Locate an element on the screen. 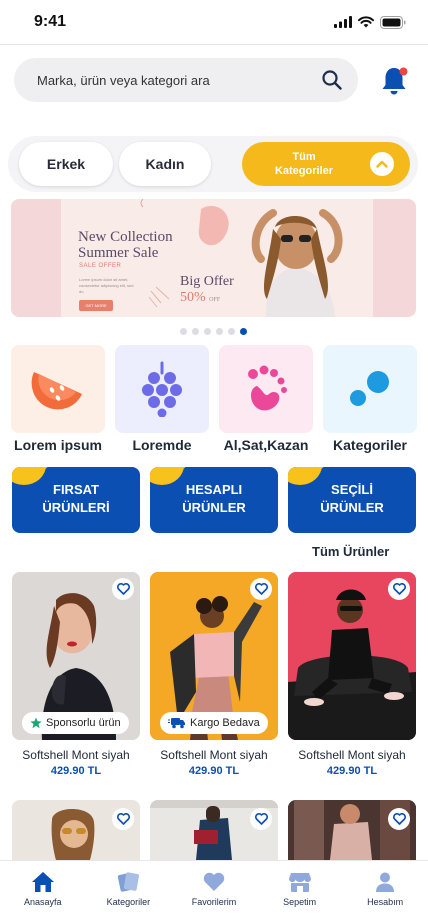  nav-account: Hesabım is located at coordinates (385, 889).